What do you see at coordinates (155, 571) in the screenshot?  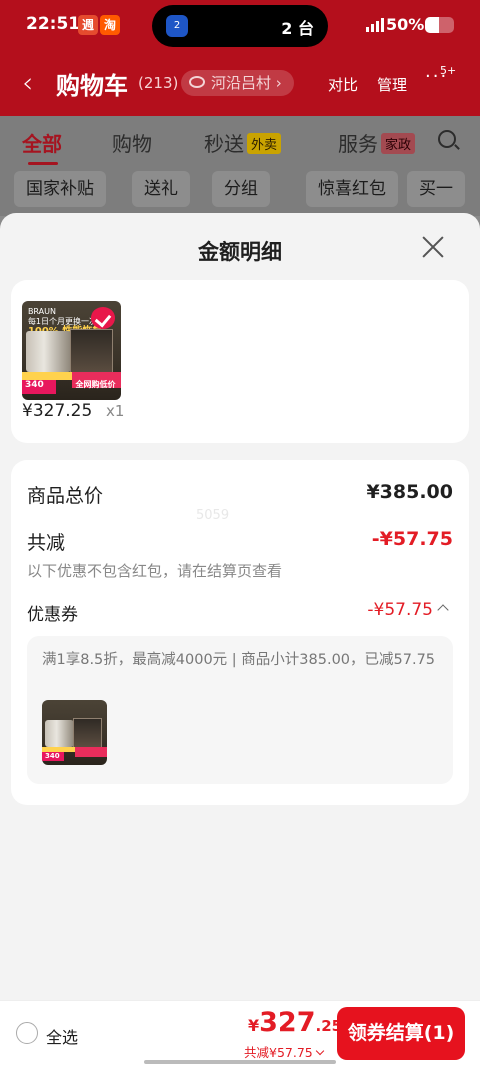 I see `discount-note: 以下优惠不包含红包，请在结算页查看` at bounding box center [155, 571].